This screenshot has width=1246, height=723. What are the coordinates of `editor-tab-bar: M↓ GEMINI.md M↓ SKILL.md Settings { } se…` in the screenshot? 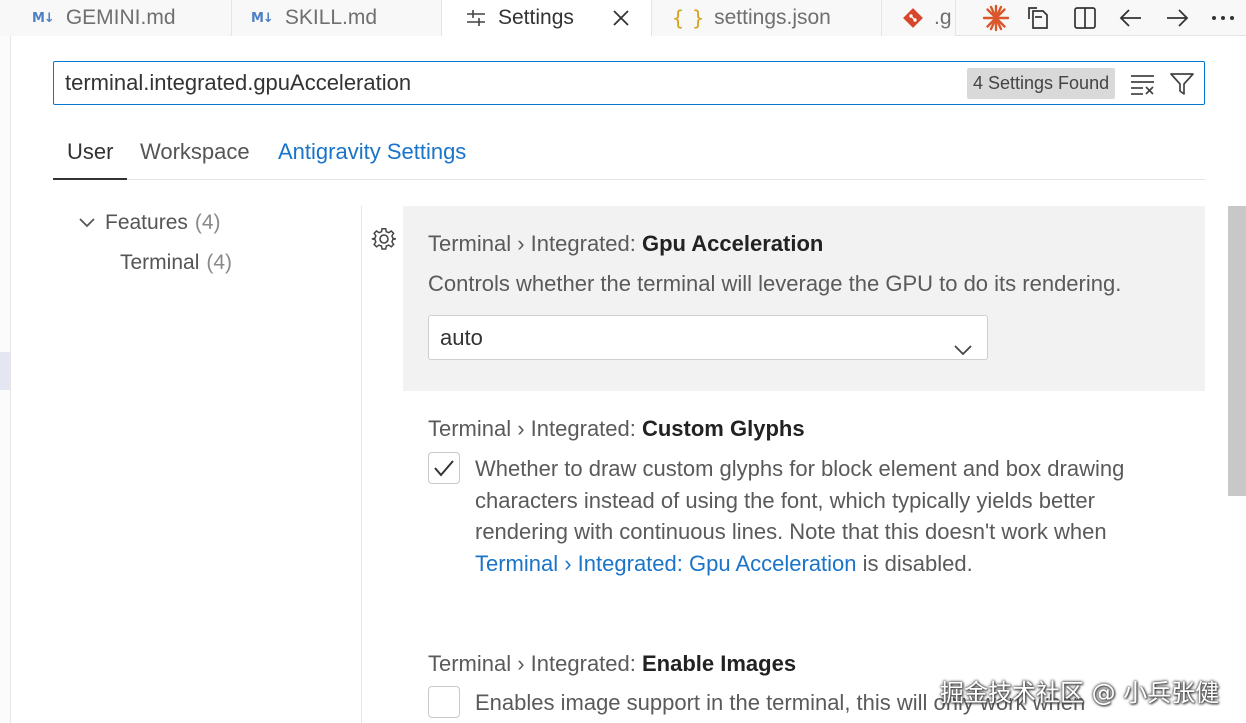 It's located at (623, 18).